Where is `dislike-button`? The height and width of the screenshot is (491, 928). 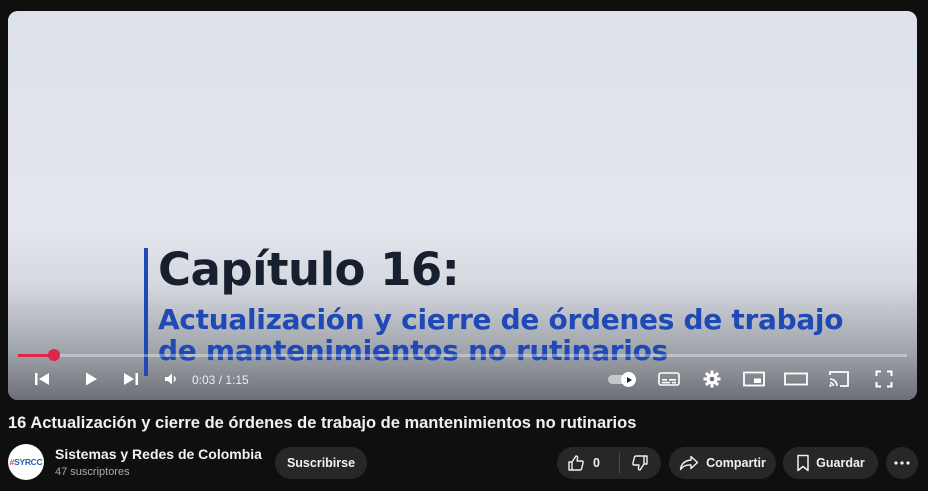
dislike-button is located at coordinates (640, 463).